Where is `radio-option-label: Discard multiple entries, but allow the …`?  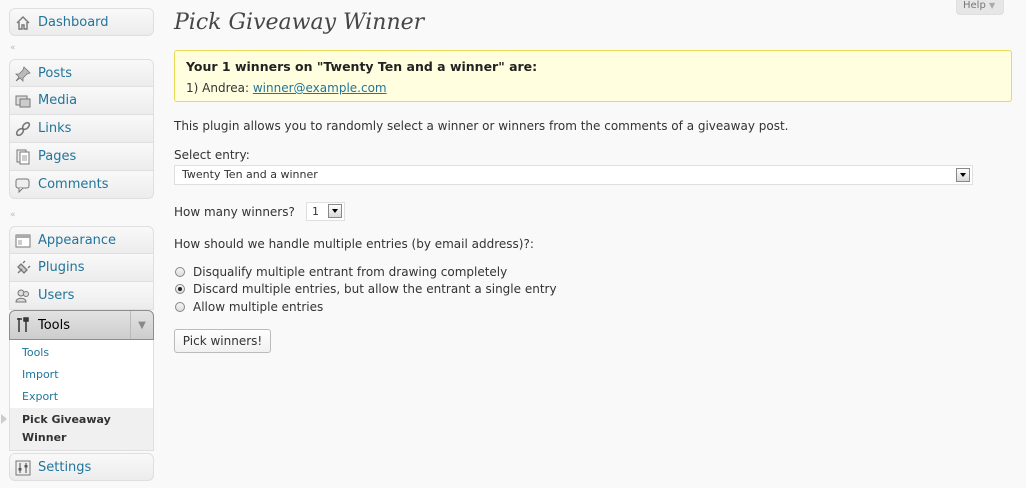 radio-option-label: Discard multiple entries, but allow the … is located at coordinates (375, 289).